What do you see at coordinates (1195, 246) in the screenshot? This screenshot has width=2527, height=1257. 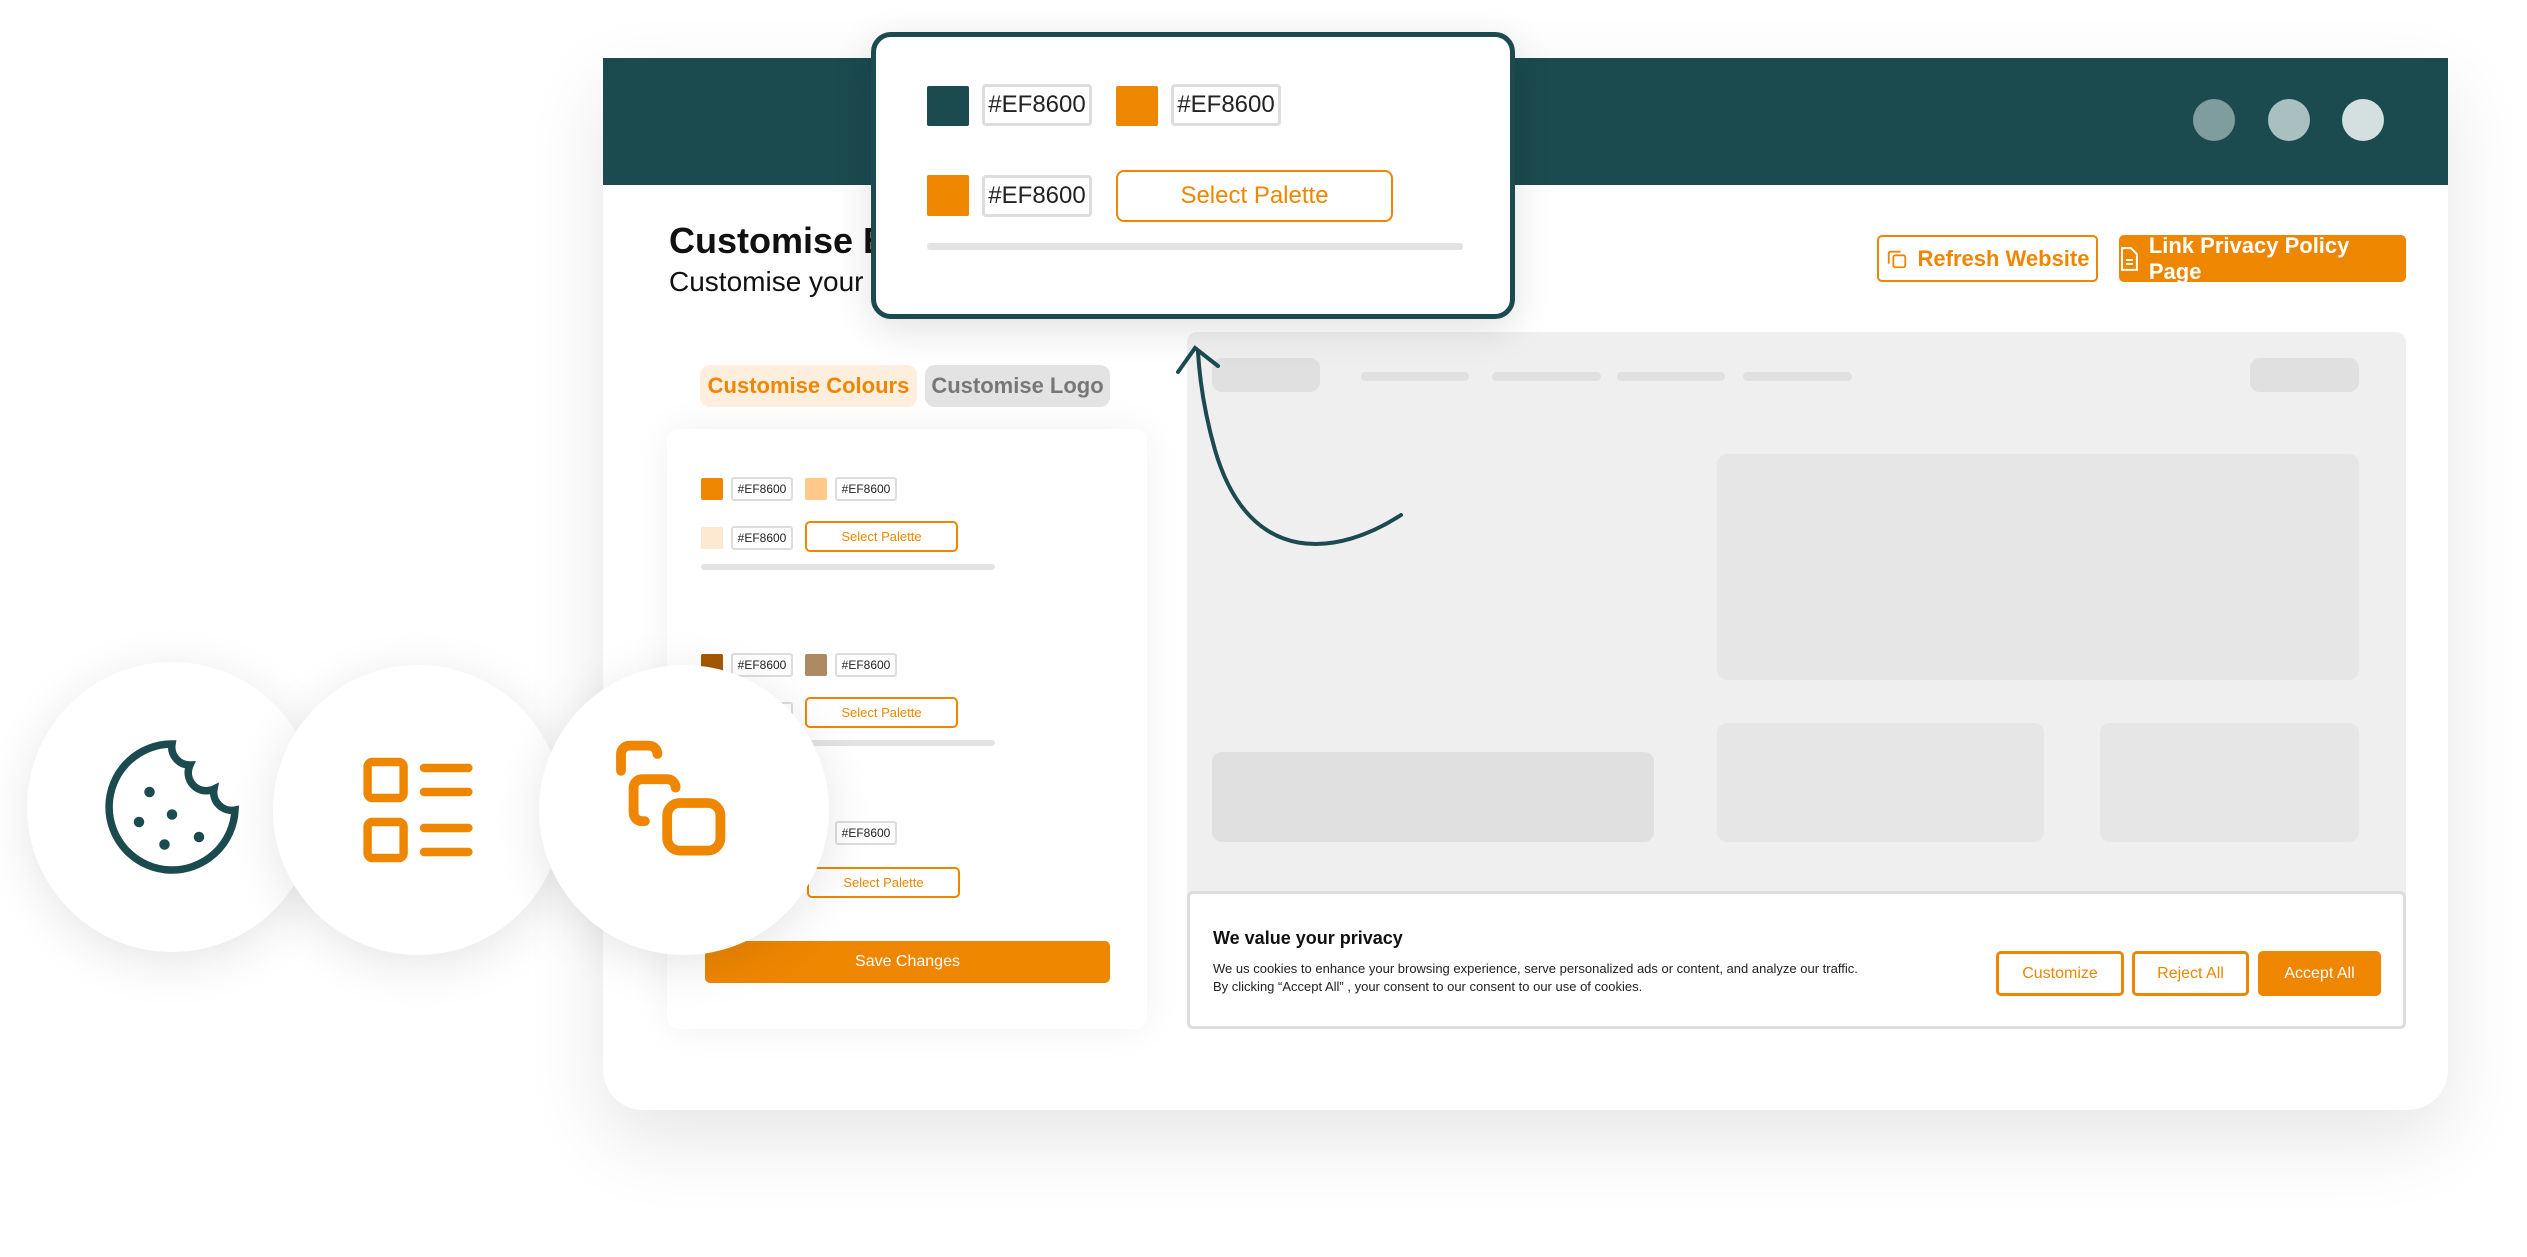 I see `popup-divider` at bounding box center [1195, 246].